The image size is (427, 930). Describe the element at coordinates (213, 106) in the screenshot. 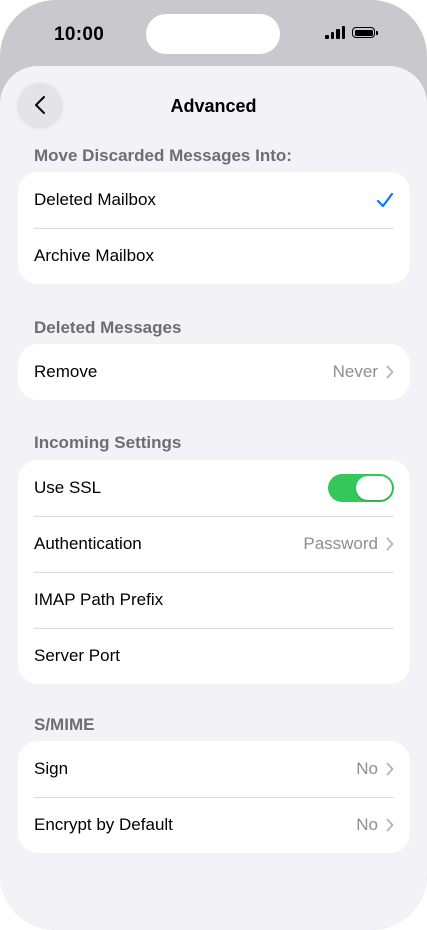

I see `page-title: Advanced` at that location.